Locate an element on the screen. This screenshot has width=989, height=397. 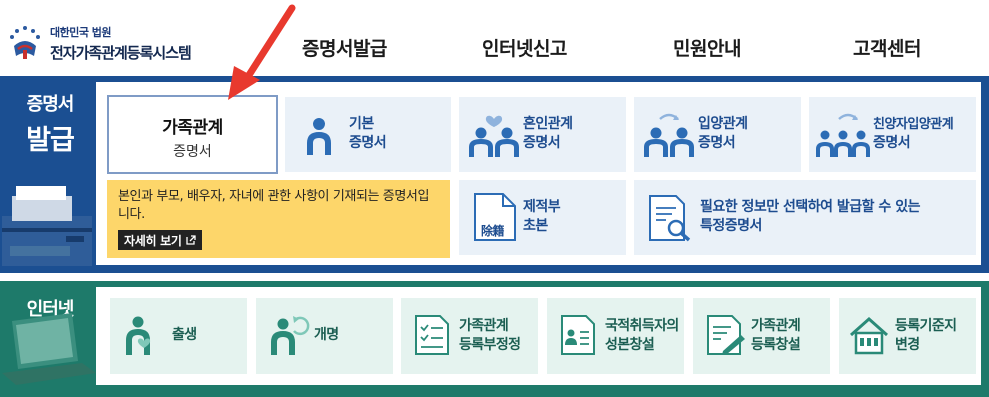
basic-certificate-card: 기본 증명서 is located at coordinates (368, 134).